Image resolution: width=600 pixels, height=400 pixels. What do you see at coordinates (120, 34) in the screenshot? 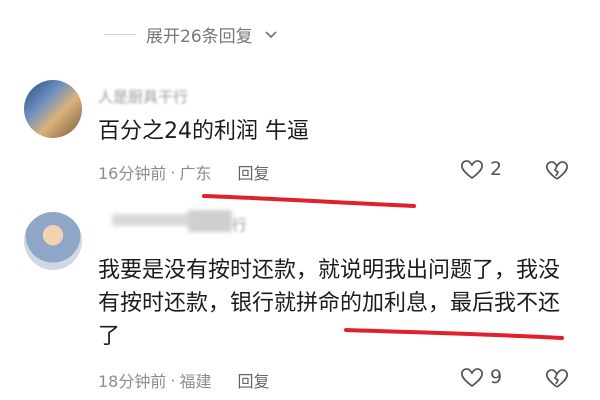
I see `divider-line` at bounding box center [120, 34].